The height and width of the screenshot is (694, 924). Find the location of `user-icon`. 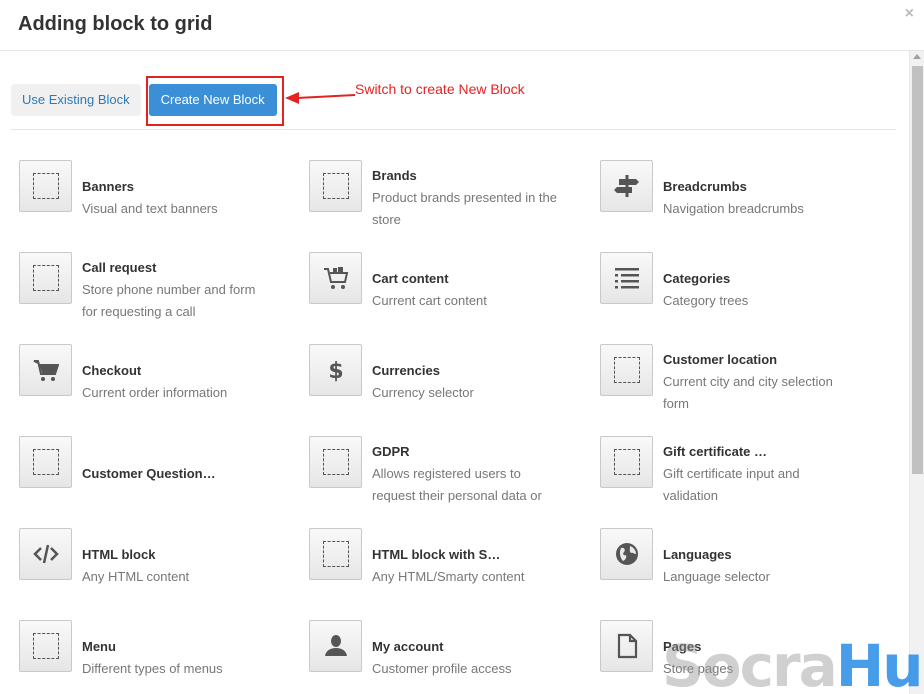

user-icon is located at coordinates (335, 646).